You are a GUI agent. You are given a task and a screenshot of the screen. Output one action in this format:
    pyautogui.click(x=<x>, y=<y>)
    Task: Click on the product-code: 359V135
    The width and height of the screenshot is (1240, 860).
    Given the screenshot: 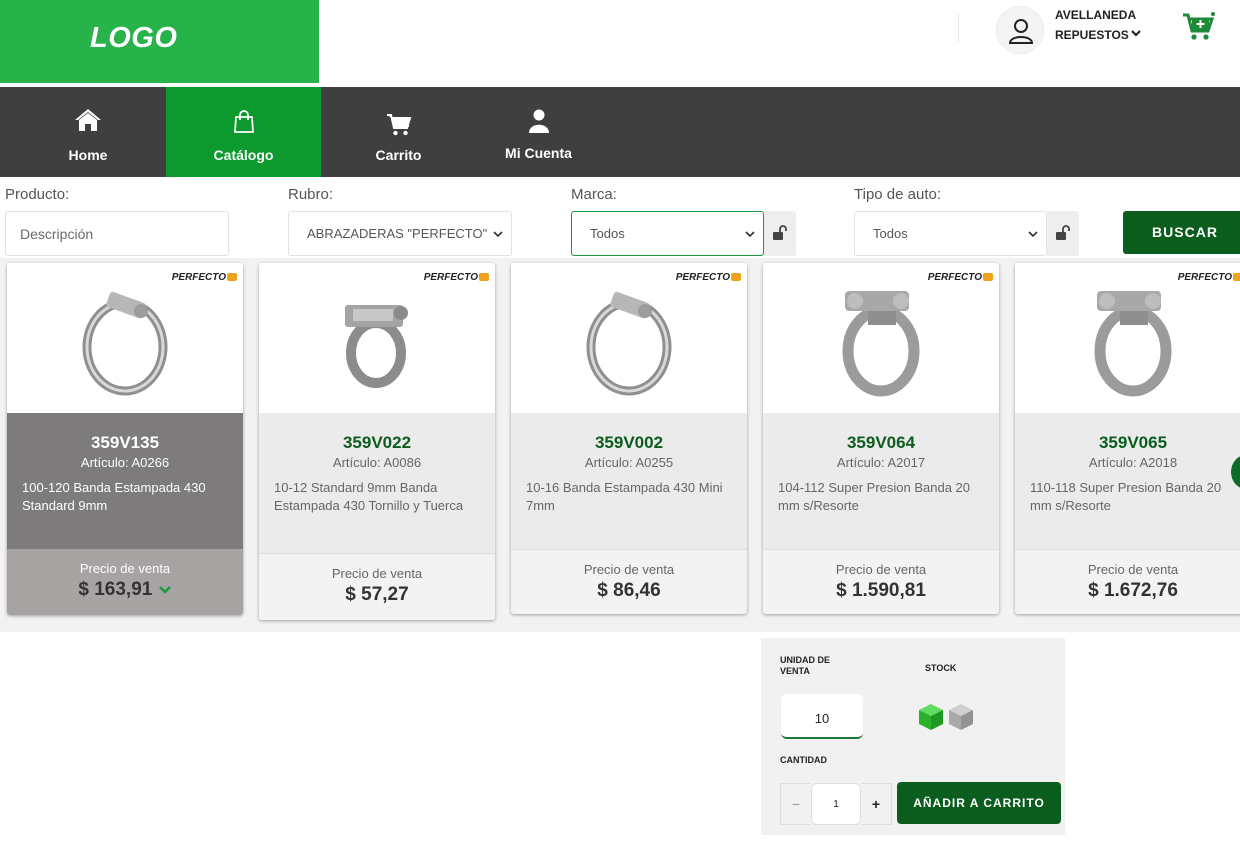 What is the action you would take?
    pyautogui.click(x=125, y=443)
    